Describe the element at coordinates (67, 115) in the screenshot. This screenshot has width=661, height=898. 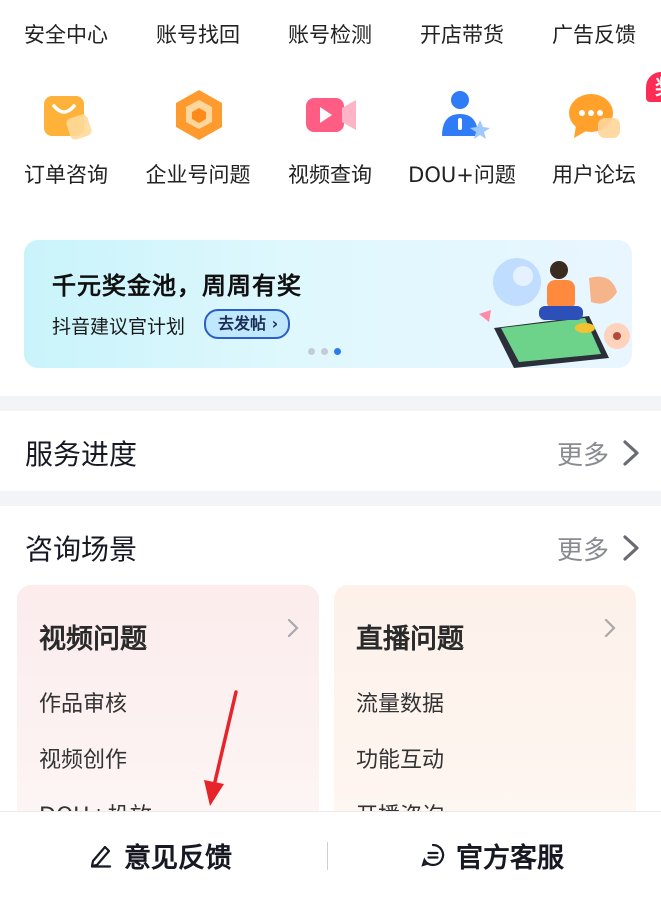
I see `shopping-bag-icon` at that location.